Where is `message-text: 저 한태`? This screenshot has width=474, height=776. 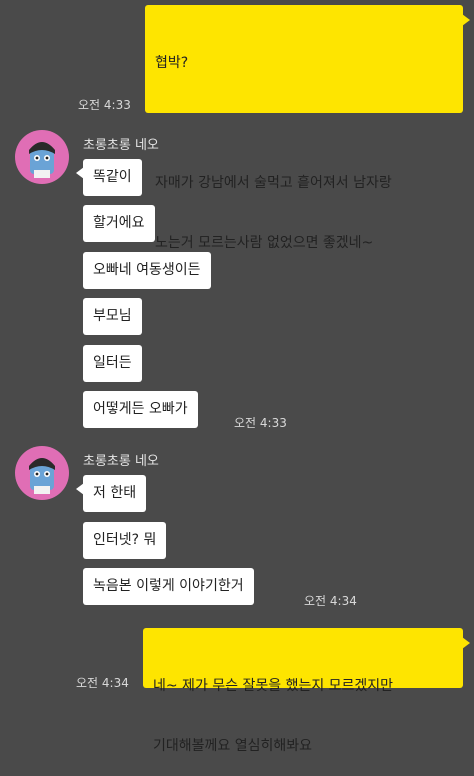
message-text: 저 한태 is located at coordinates (115, 493).